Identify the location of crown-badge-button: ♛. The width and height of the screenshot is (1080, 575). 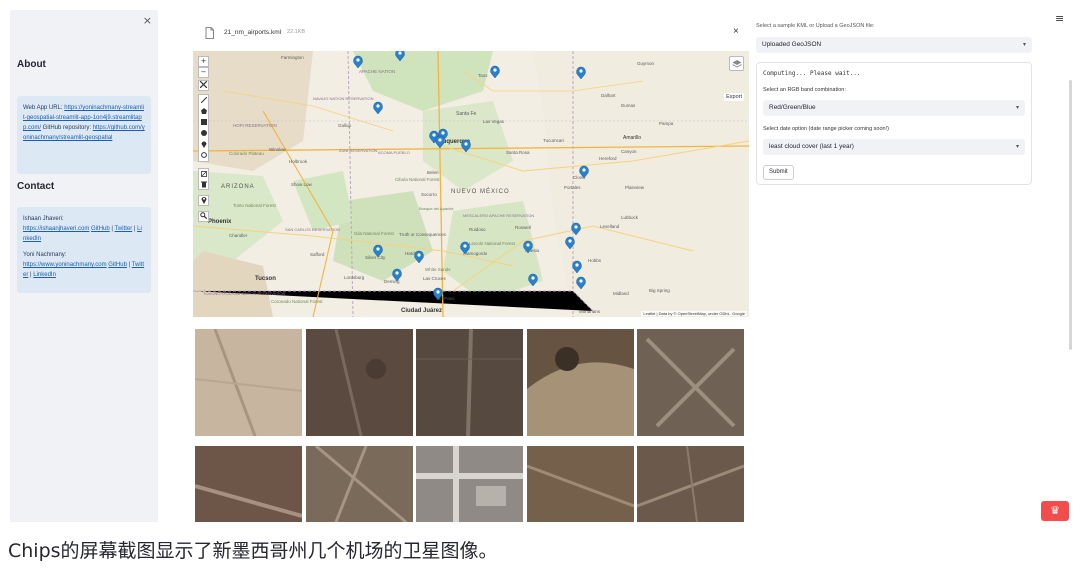
(1055, 511).